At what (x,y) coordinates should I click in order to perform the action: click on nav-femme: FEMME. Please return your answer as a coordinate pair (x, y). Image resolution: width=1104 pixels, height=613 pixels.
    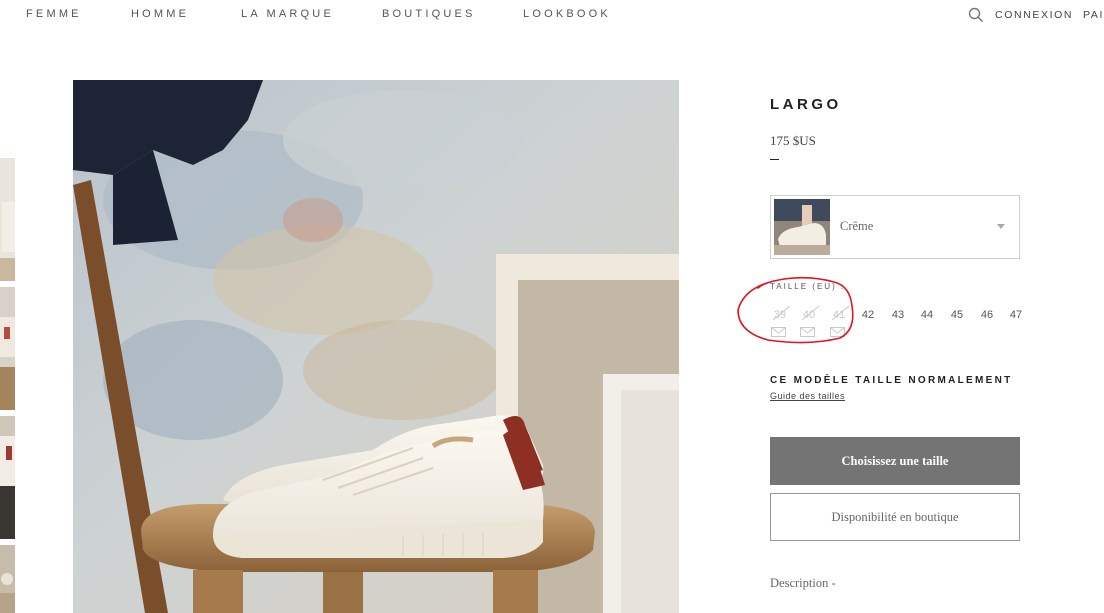
    Looking at the image, I should click on (54, 14).